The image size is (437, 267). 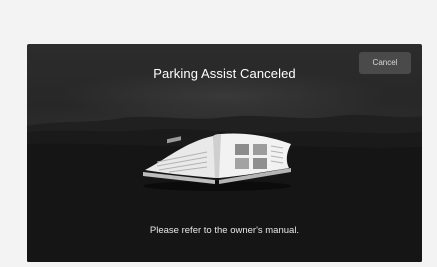 I want to click on cancel-button: Cancel, so click(x=385, y=63).